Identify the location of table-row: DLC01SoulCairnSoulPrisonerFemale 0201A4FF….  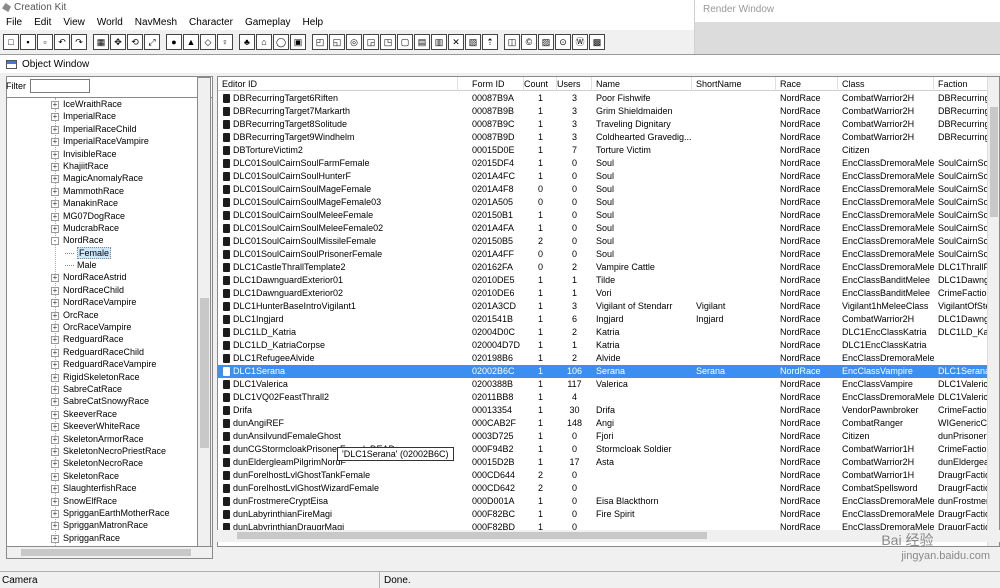
(608, 254).